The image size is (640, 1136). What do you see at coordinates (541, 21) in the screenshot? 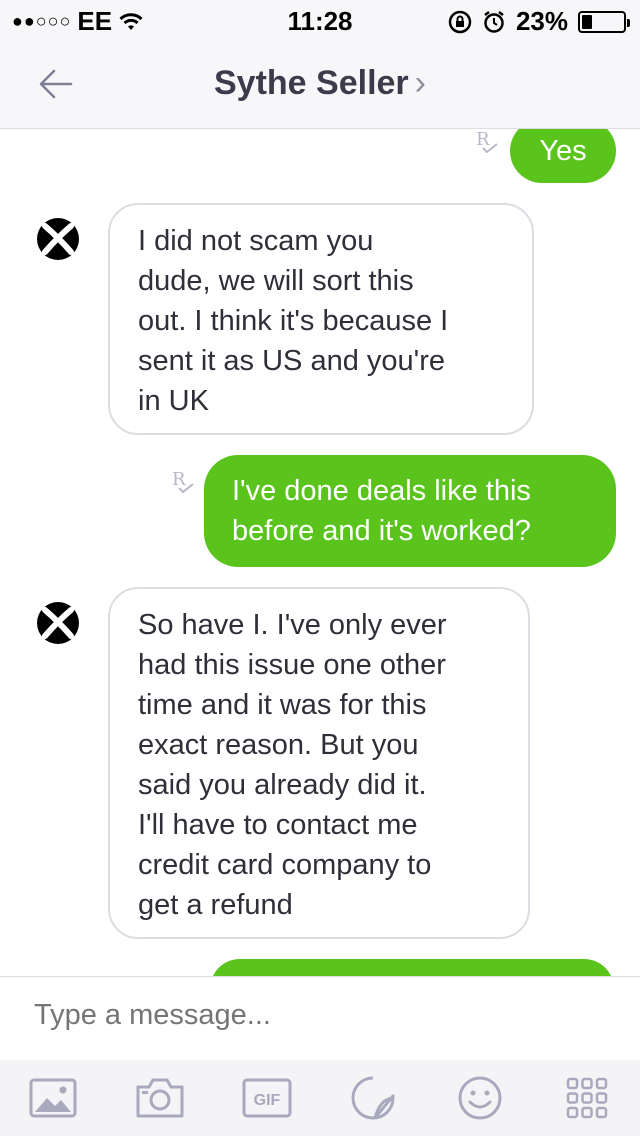
I see `battery-percentage: 23%` at bounding box center [541, 21].